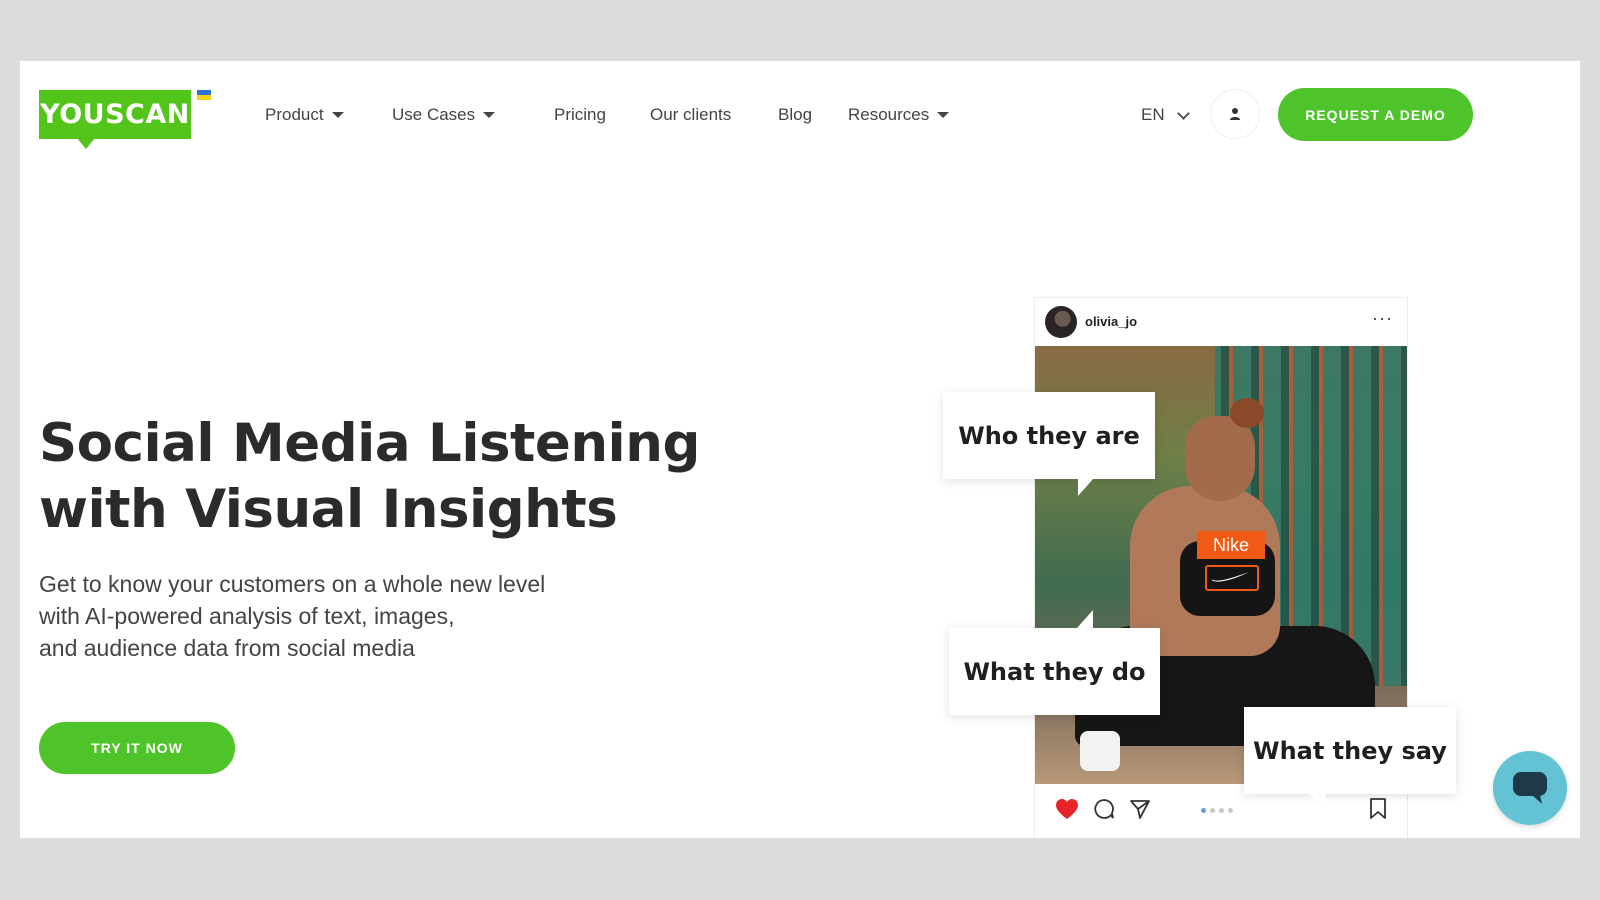 This screenshot has height=900, width=1600. Describe the element at coordinates (1049, 435) in the screenshot. I see `callout-who-label: Who they are` at that location.